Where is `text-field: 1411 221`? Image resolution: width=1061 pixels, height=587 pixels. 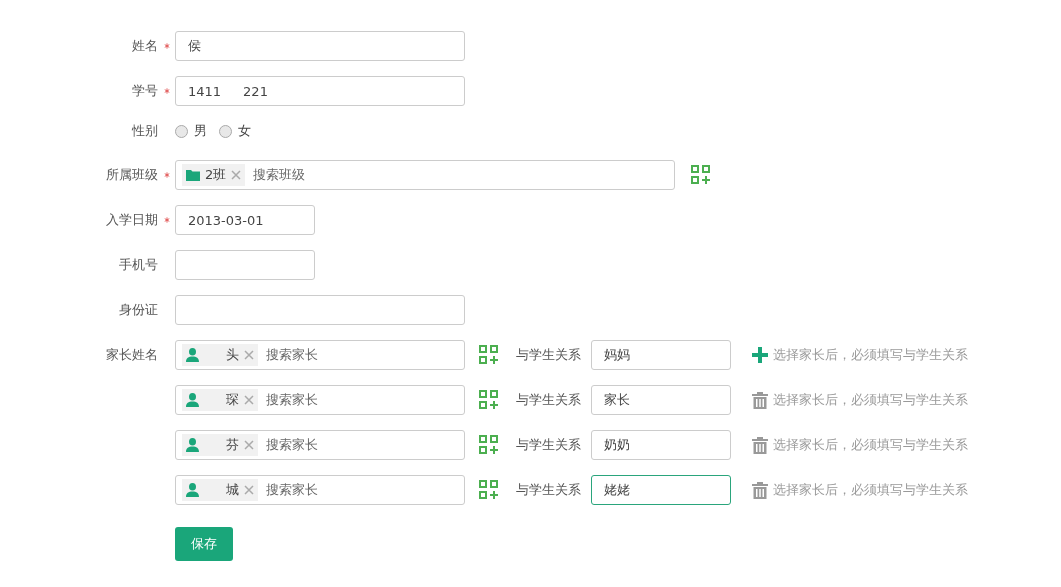 text-field: 1411 221 is located at coordinates (320, 91).